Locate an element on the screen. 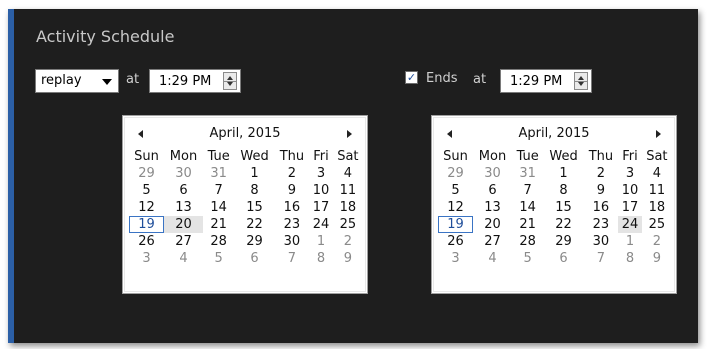 Image resolution: width=707 pixels, height=349 pixels. start-time-input: 1:29 PM is located at coordinates (195, 81).